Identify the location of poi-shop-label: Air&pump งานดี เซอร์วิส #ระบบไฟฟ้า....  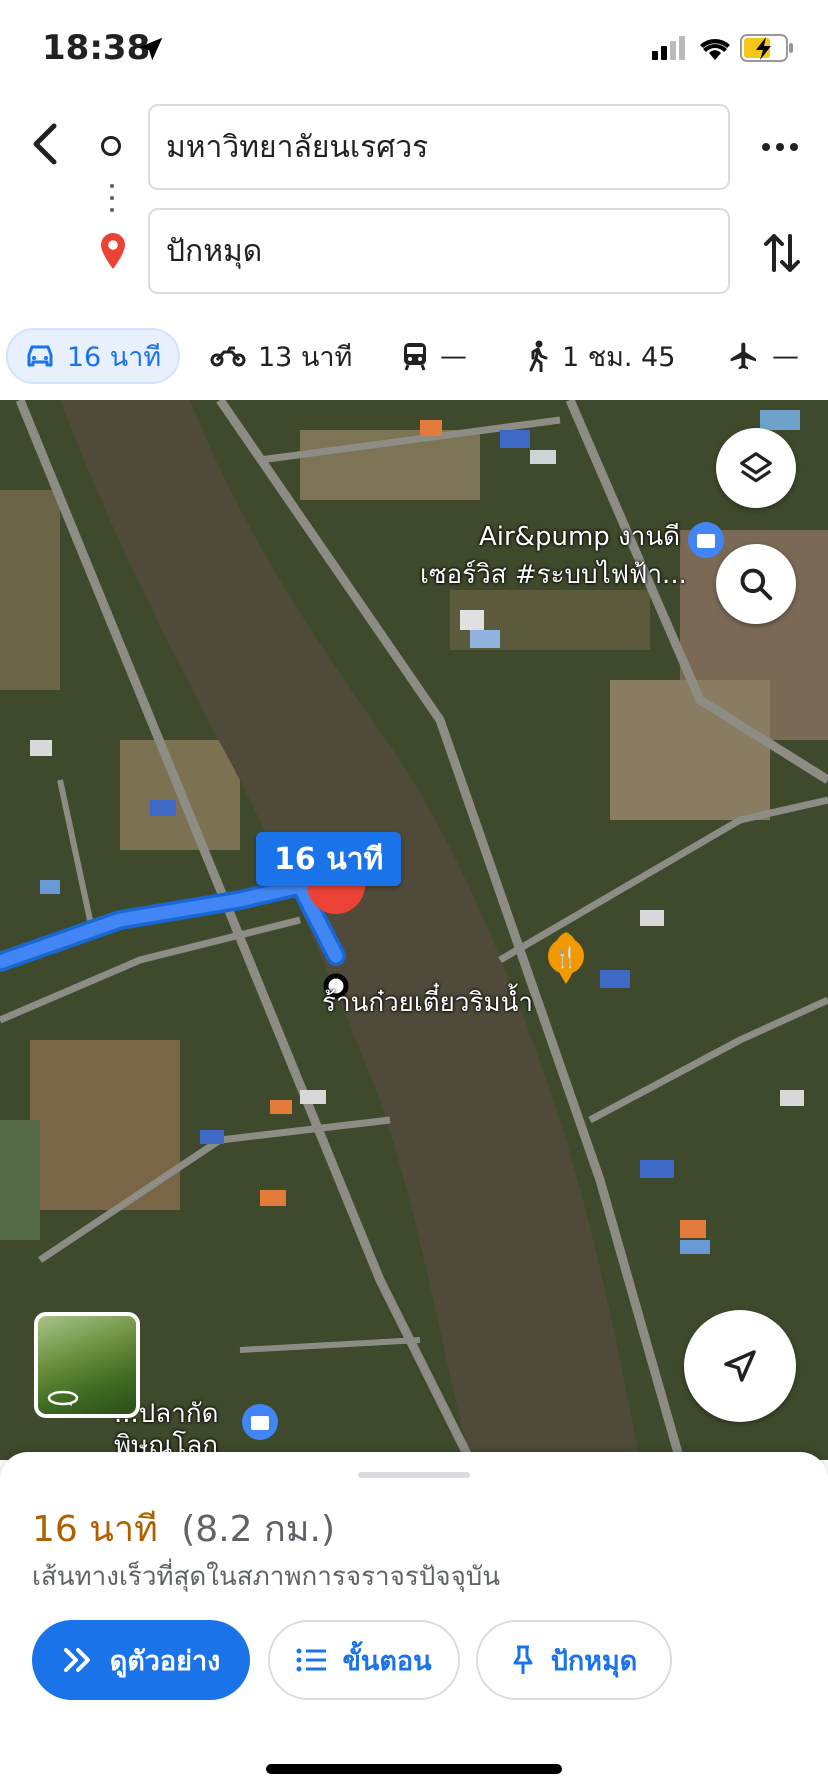
(553, 556).